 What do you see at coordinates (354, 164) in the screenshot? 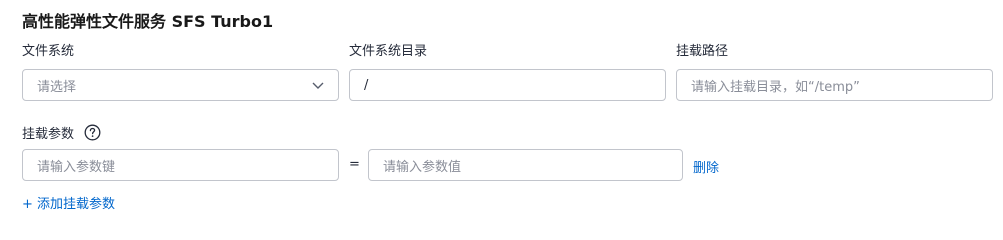
I see `equals-sign: =` at bounding box center [354, 164].